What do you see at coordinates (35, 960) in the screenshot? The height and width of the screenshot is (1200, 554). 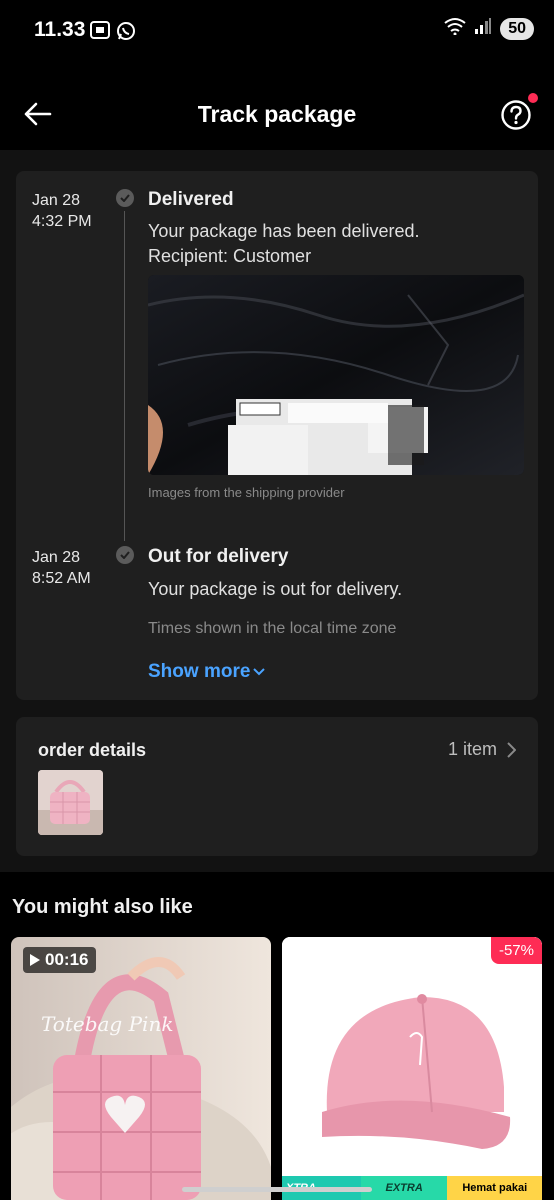 I see `play-icon` at bounding box center [35, 960].